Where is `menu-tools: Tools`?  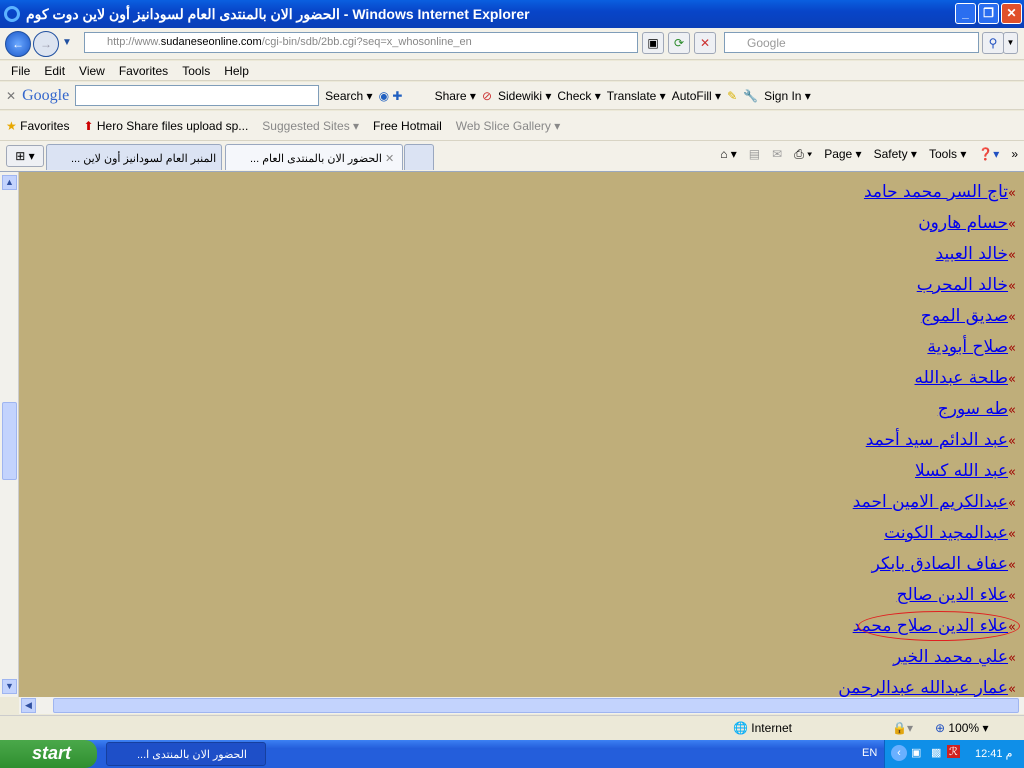
menu-tools: Tools is located at coordinates (196, 71).